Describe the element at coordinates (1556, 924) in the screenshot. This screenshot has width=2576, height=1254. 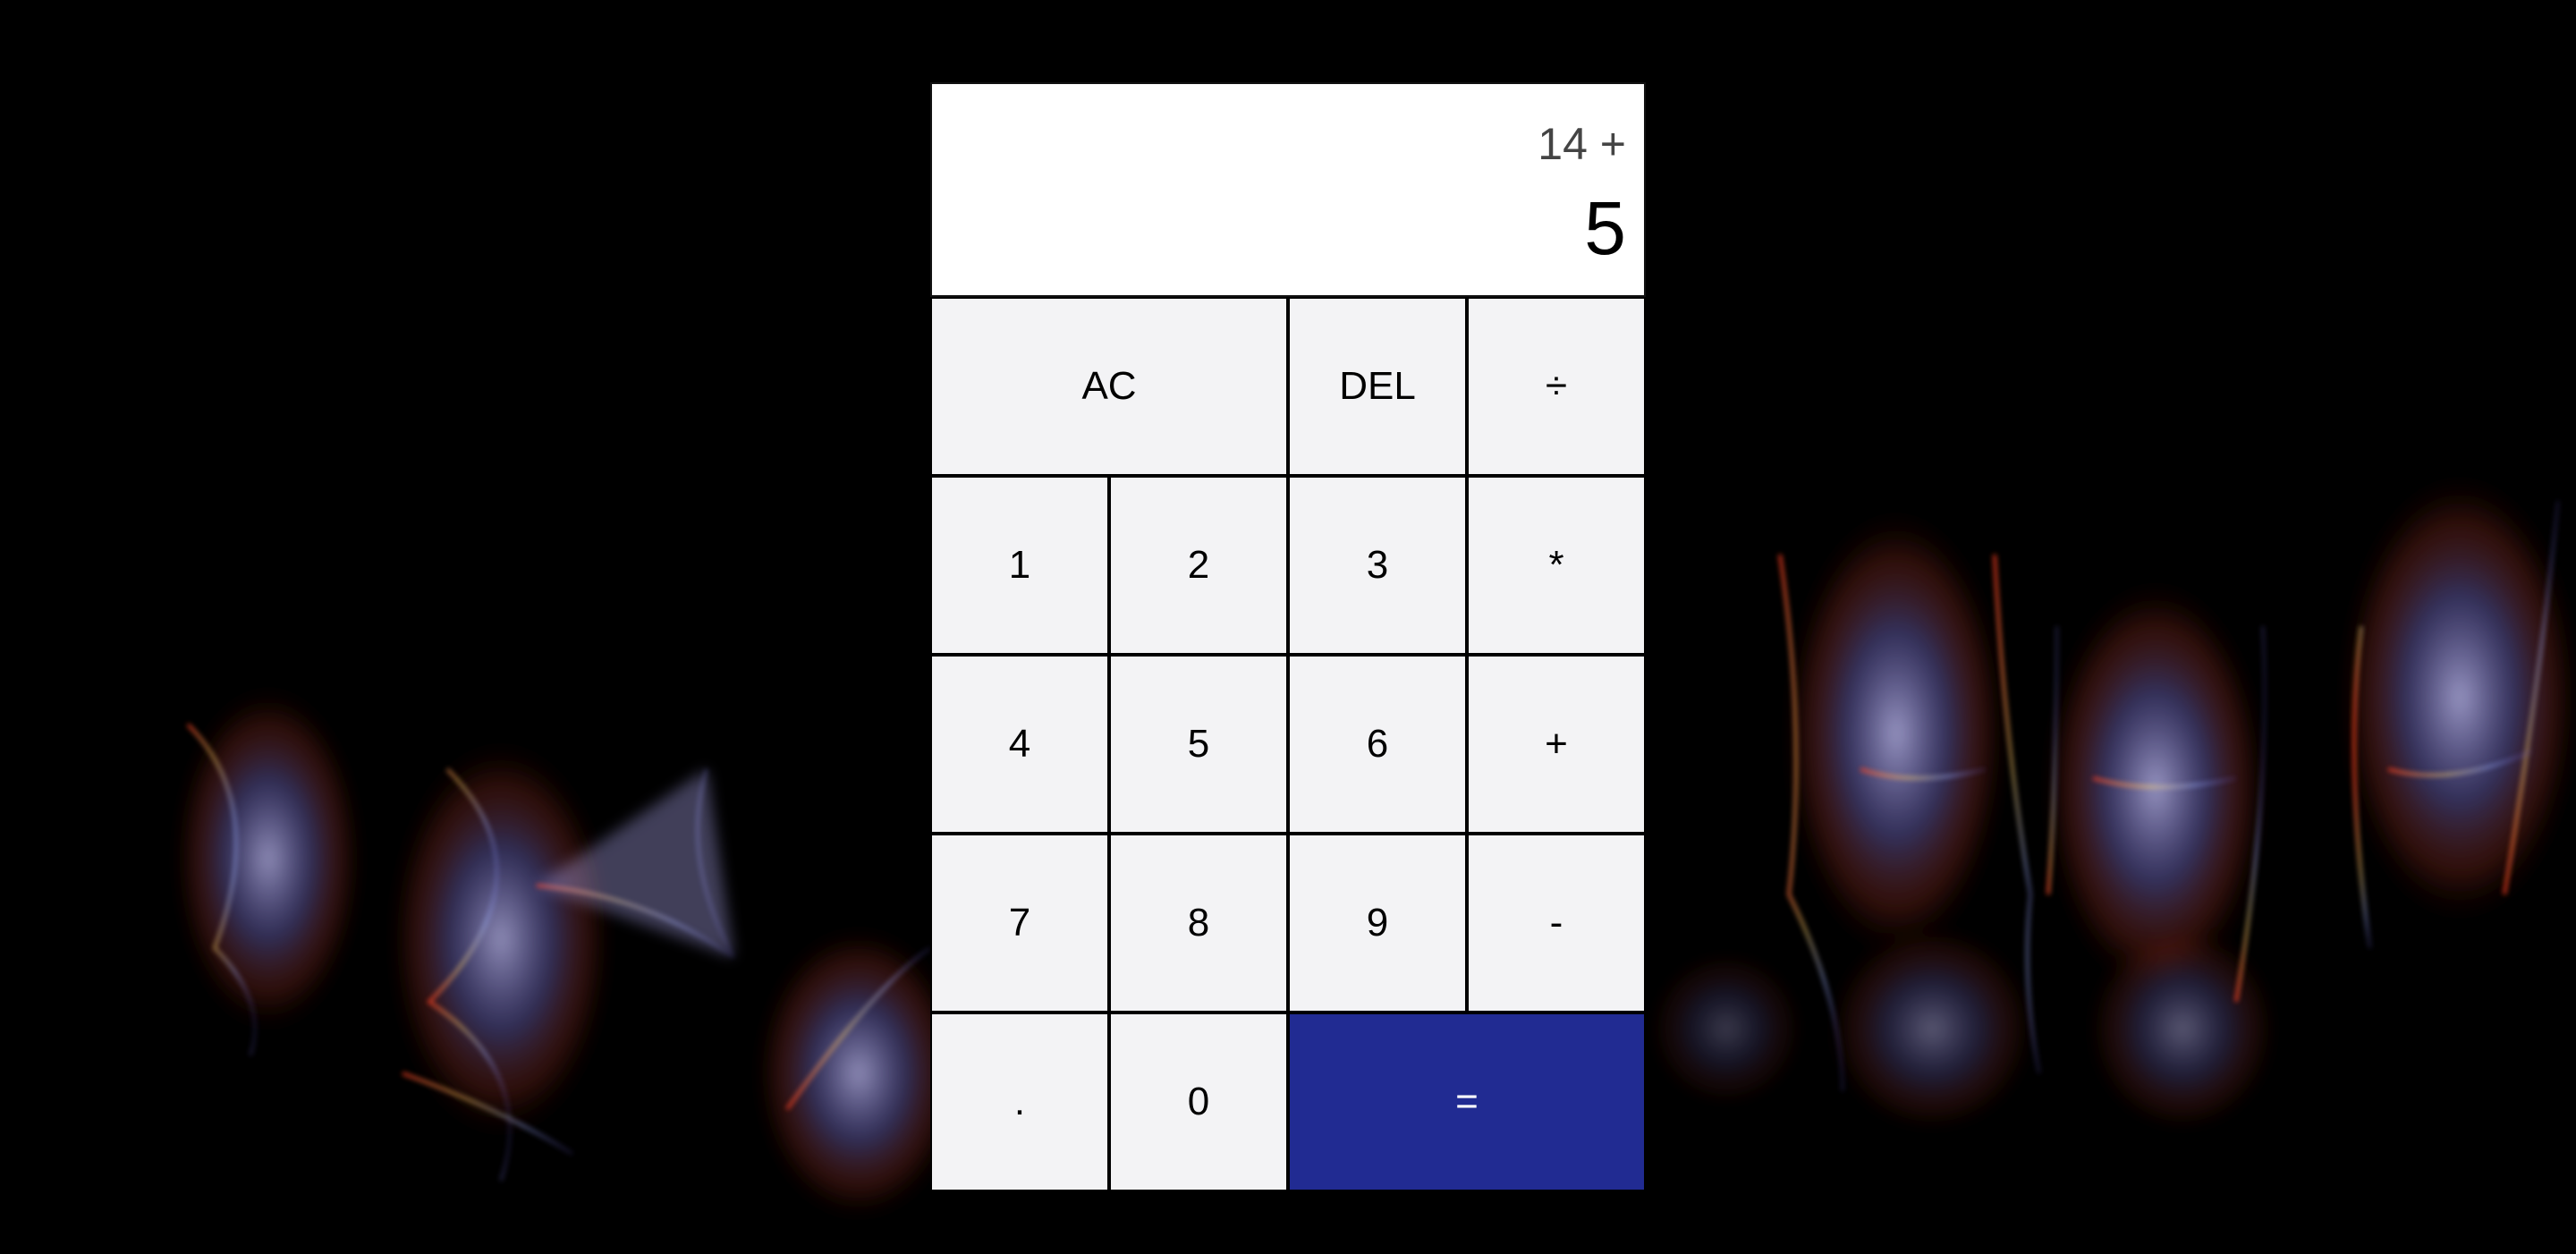
I see `subtract-button: -` at that location.